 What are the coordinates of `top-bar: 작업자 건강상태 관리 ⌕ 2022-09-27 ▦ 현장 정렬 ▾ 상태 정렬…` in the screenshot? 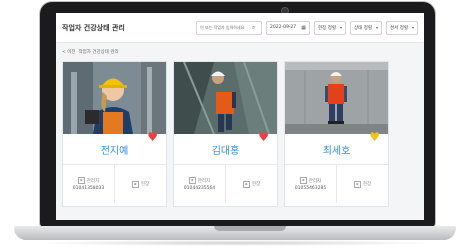 It's located at (240, 28).